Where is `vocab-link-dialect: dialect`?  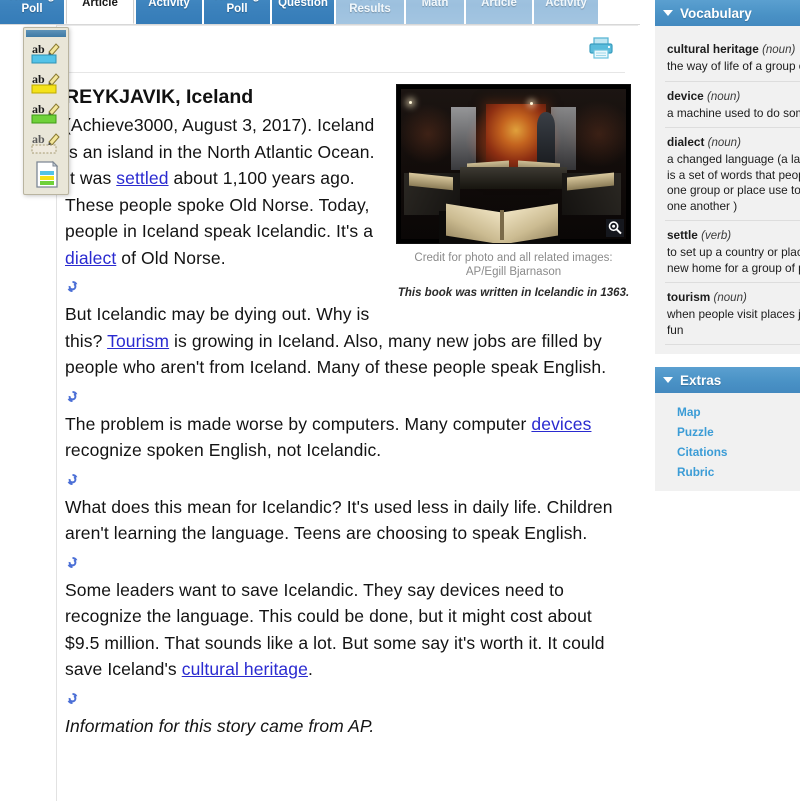
vocab-link-dialect: dialect is located at coordinates (90, 258).